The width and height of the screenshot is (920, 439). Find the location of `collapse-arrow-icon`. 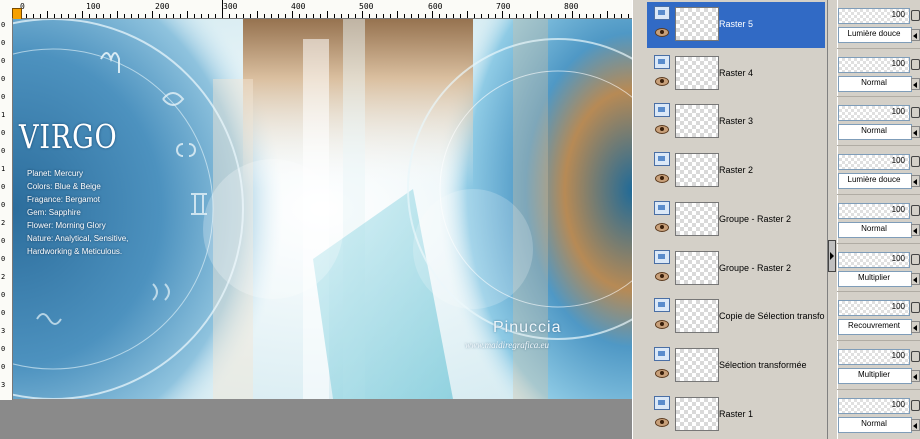

collapse-arrow-icon is located at coordinates (832, 256).